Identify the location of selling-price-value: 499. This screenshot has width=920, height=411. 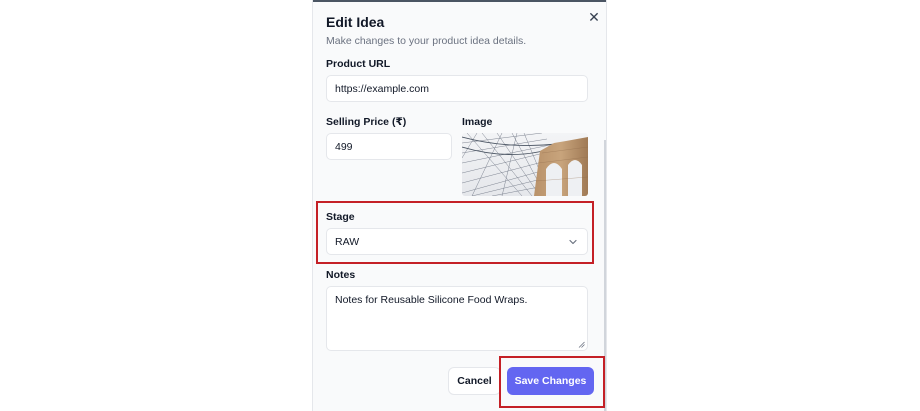
(344, 146).